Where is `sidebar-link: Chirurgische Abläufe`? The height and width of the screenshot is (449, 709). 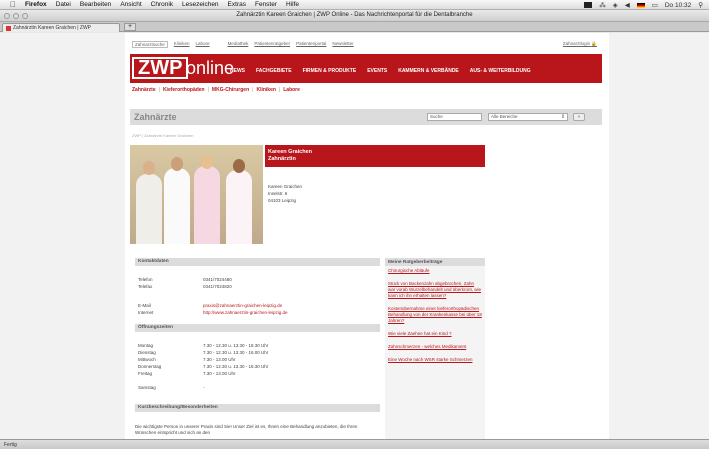 sidebar-link: Chirurgische Abläufe is located at coordinates (435, 270).